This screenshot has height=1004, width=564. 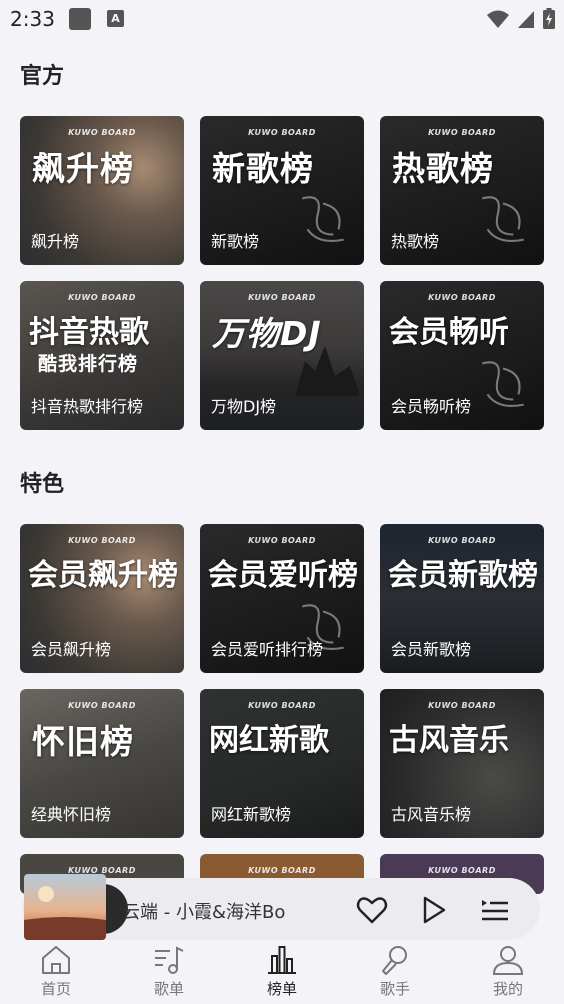 I want to click on card-title: 会员新歌榜, so click(x=463, y=575).